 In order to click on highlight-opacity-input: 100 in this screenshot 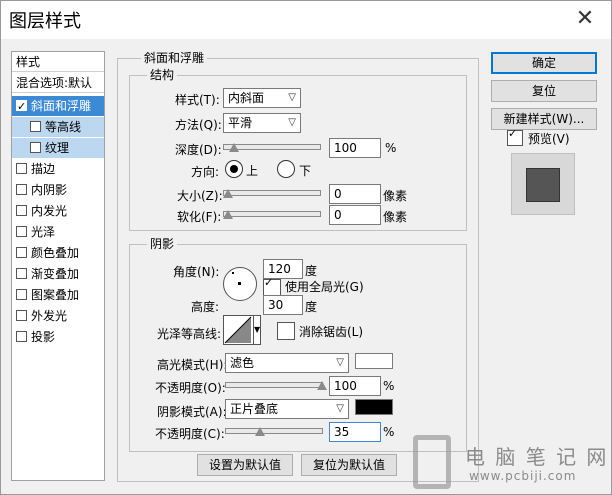, I will do `click(355, 386)`.